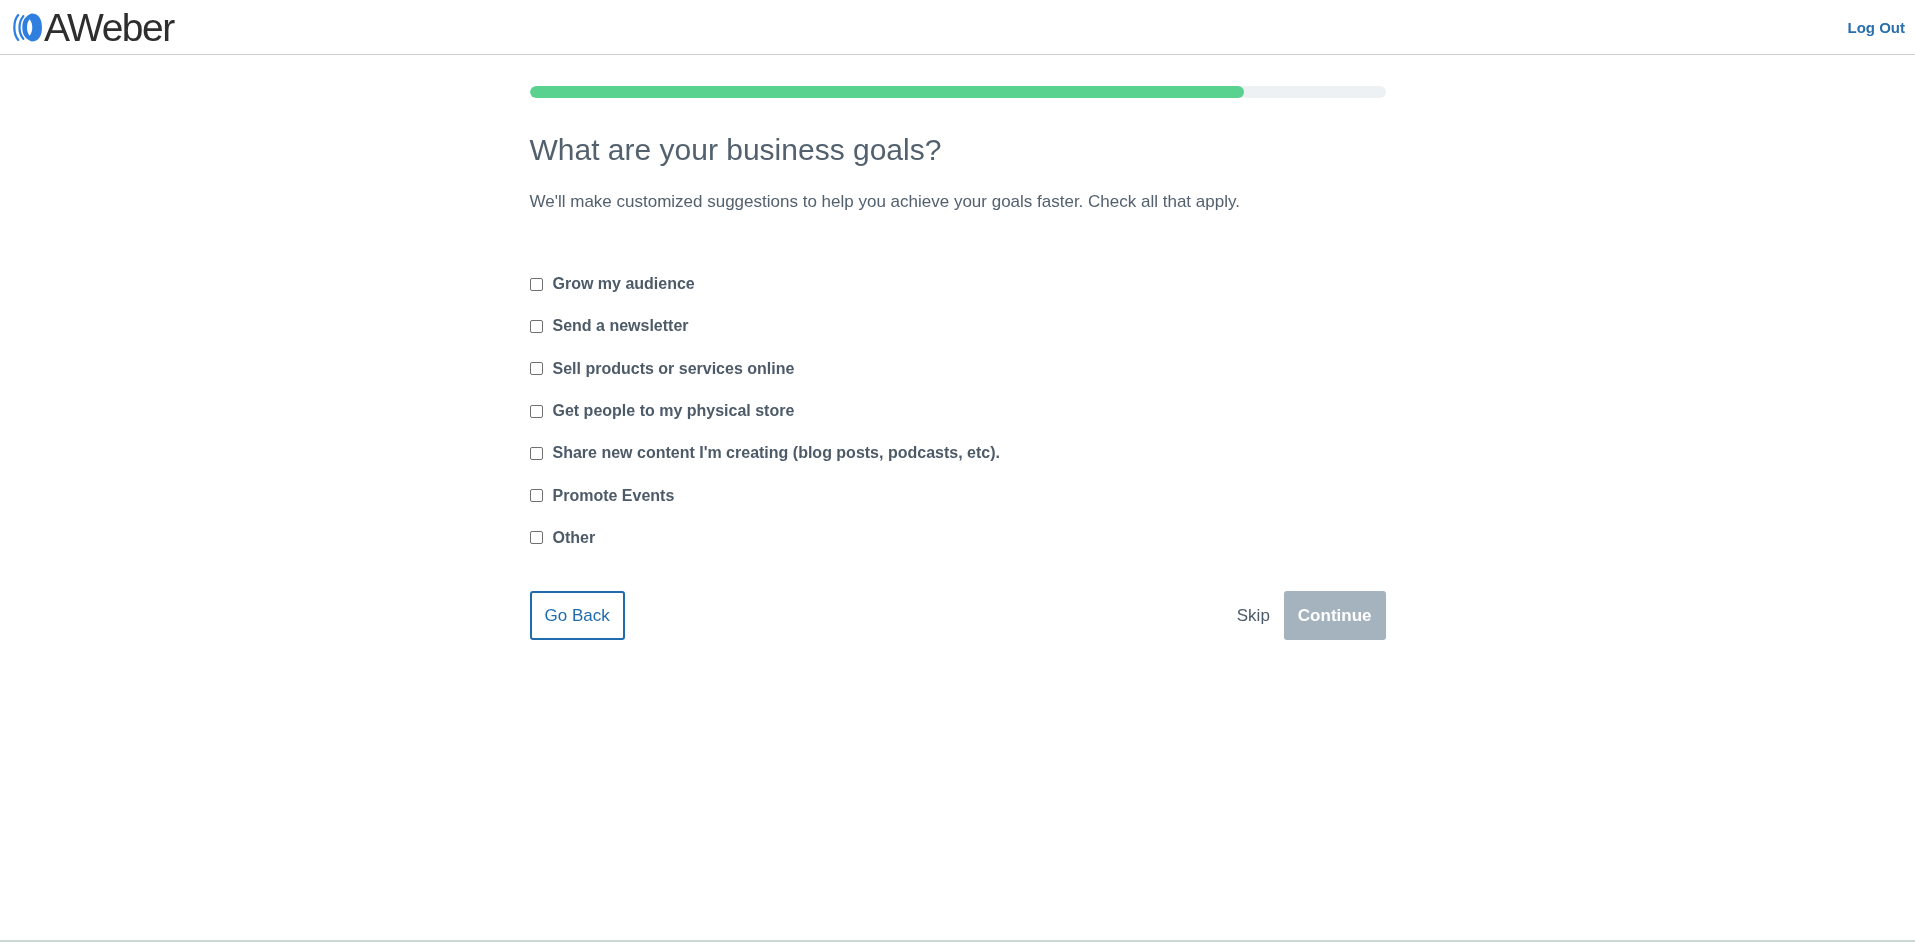 Image resolution: width=1915 pixels, height=943 pixels. I want to click on goal-label: Get people to my physical store, so click(673, 411).